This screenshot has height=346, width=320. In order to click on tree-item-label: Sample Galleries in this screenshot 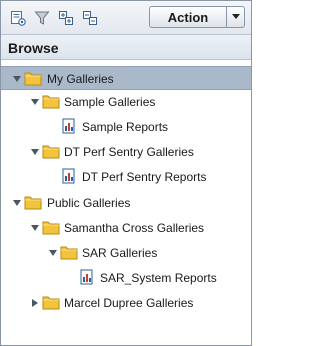, I will do `click(110, 102)`.